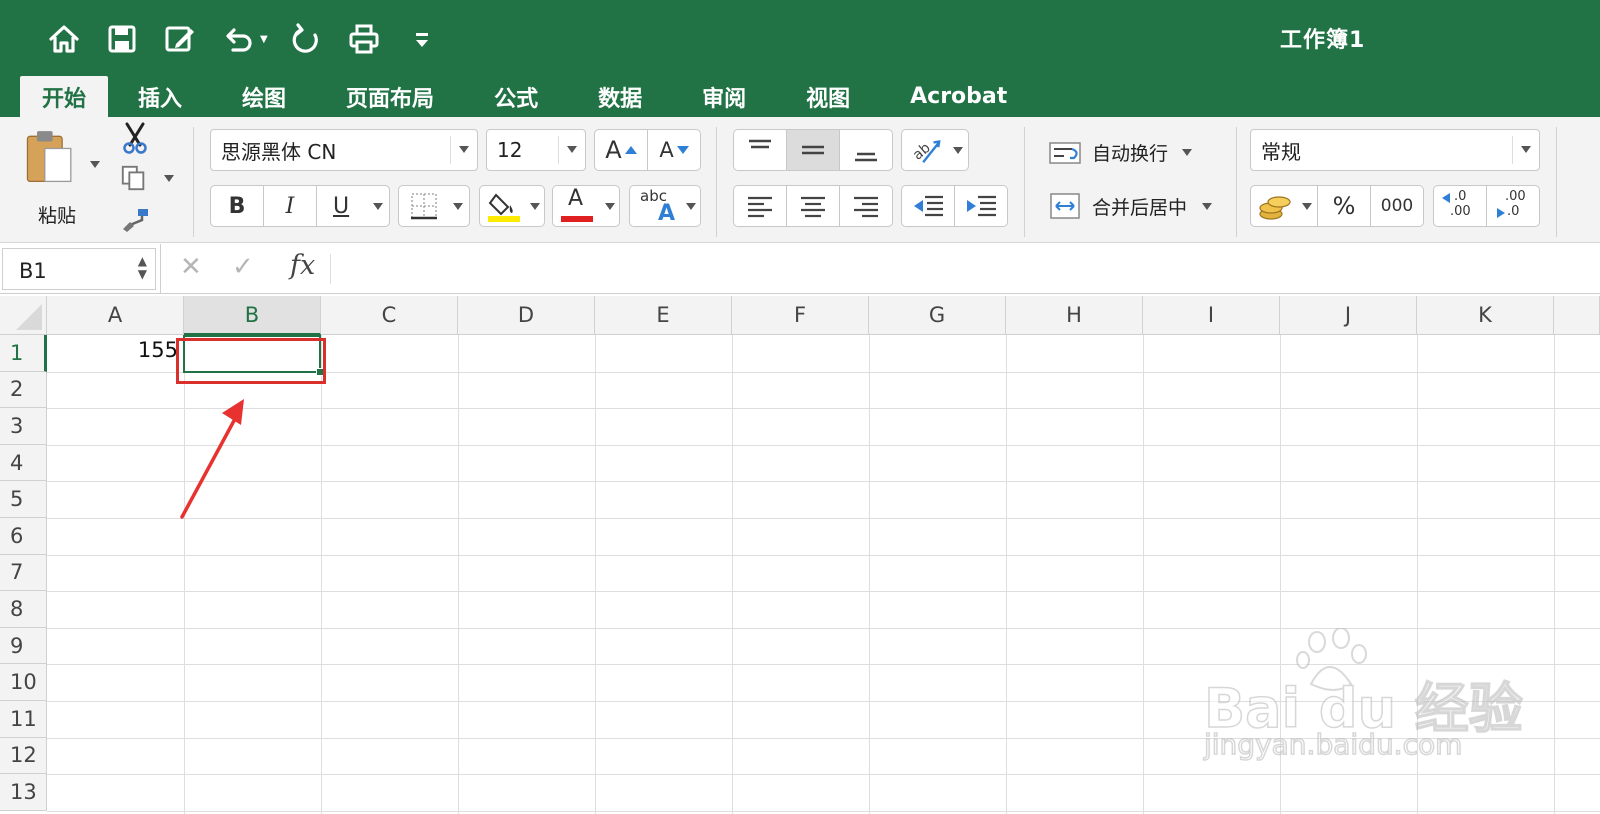 The width and height of the screenshot is (1600, 814). What do you see at coordinates (1138, 207) in the screenshot?
I see `merge-center-button: 合并后居中` at bounding box center [1138, 207].